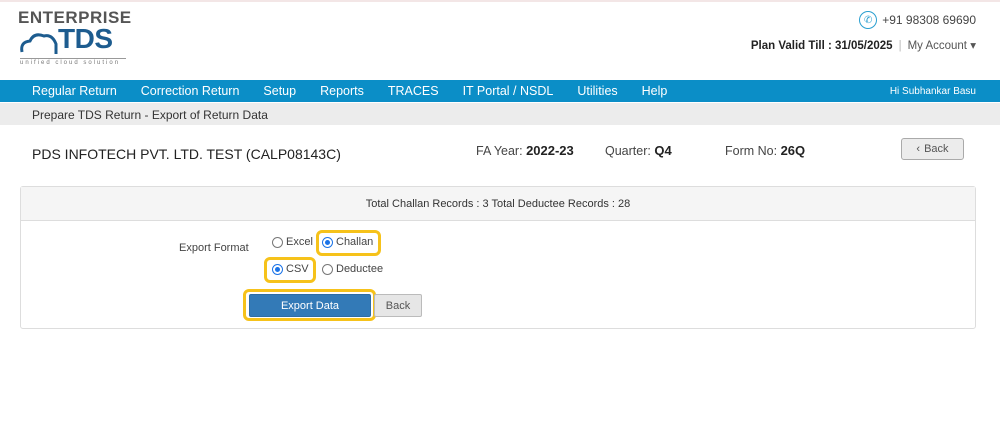  I want to click on nav-utilities: Utilities, so click(597, 91).